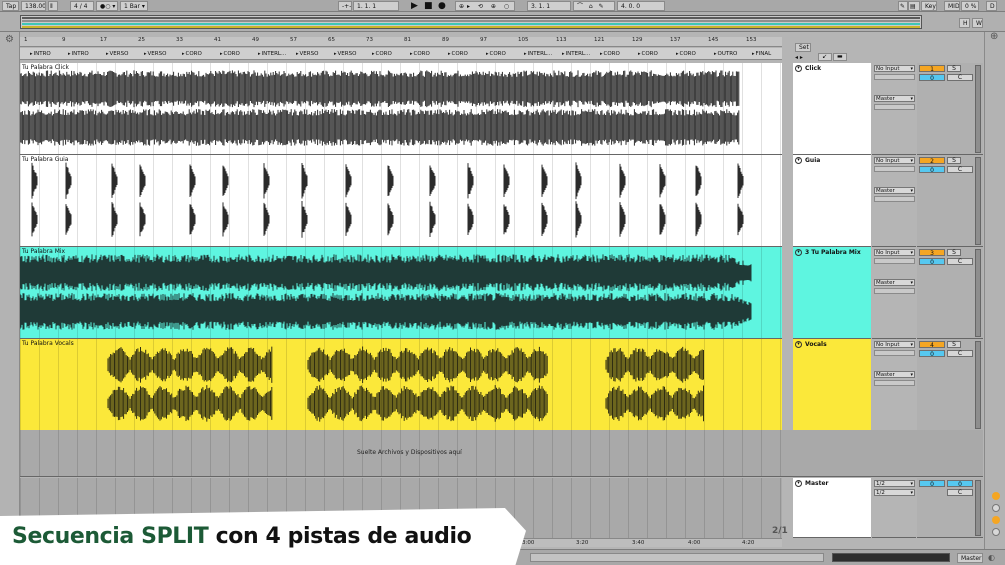 The height and width of the screenshot is (565, 1005). I want to click on overview-track, so click(471, 22).